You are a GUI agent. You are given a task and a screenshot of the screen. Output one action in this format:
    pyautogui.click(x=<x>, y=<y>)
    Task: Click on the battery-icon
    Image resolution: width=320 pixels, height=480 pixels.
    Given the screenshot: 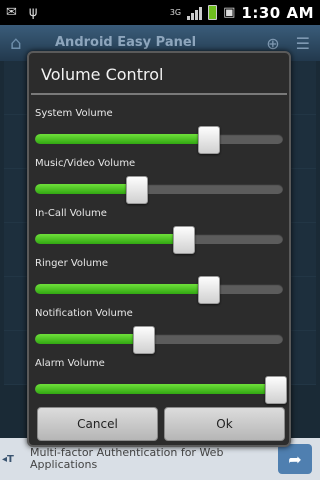 What is the action you would take?
    pyautogui.click(x=213, y=12)
    